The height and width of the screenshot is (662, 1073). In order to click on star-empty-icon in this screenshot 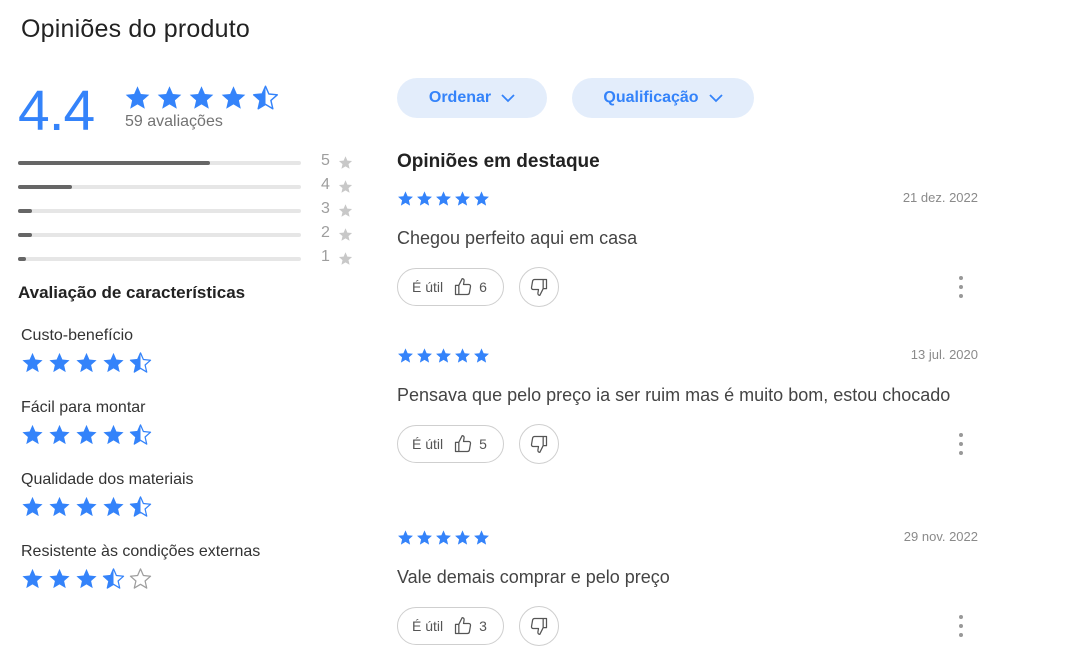, I will do `click(140, 578)`.